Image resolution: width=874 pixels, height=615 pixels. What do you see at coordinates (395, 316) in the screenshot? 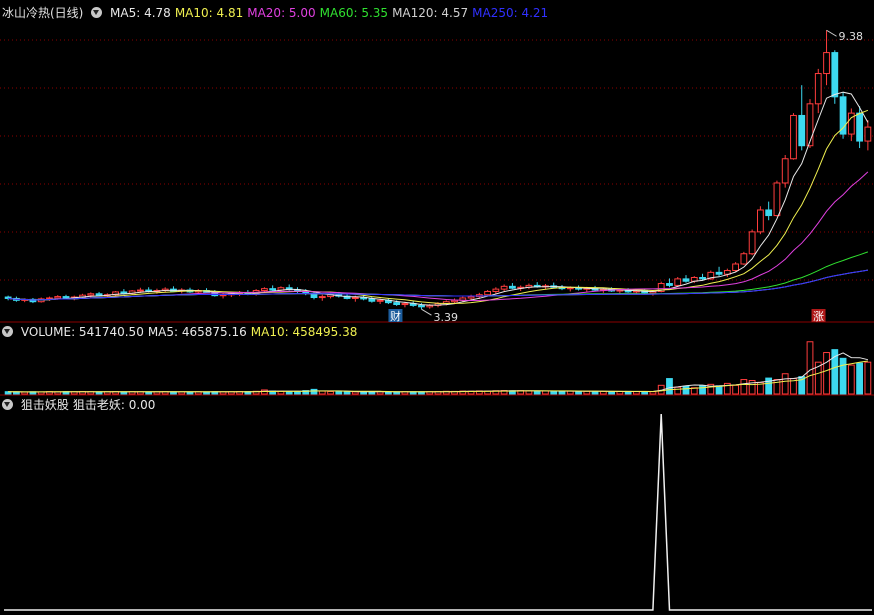
I see `cai-marker: 财` at bounding box center [395, 316].